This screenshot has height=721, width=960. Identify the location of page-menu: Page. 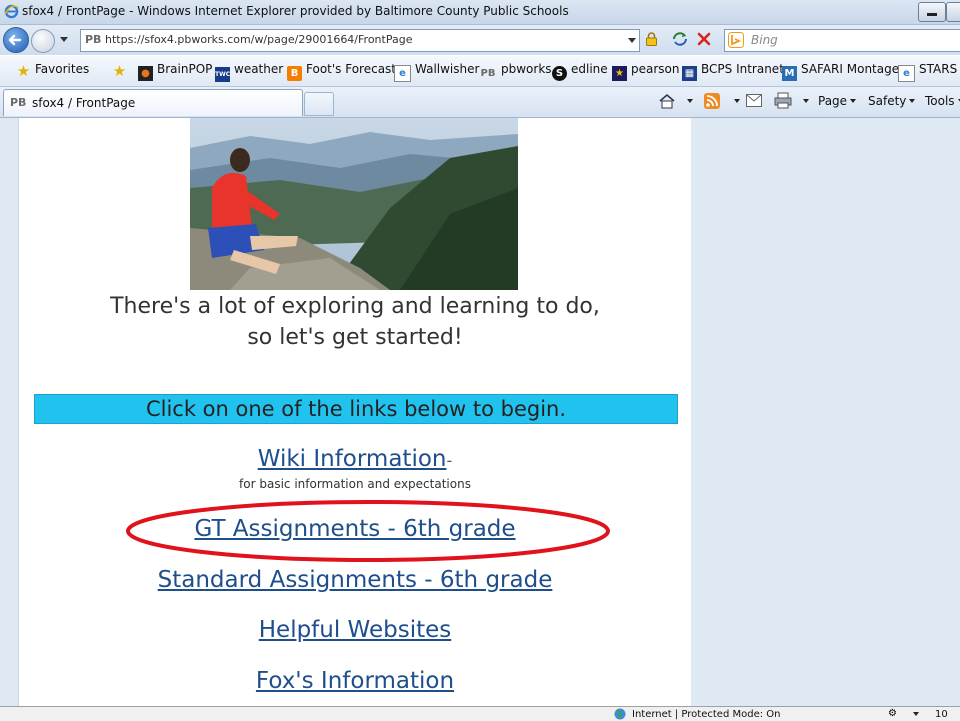
(837, 101).